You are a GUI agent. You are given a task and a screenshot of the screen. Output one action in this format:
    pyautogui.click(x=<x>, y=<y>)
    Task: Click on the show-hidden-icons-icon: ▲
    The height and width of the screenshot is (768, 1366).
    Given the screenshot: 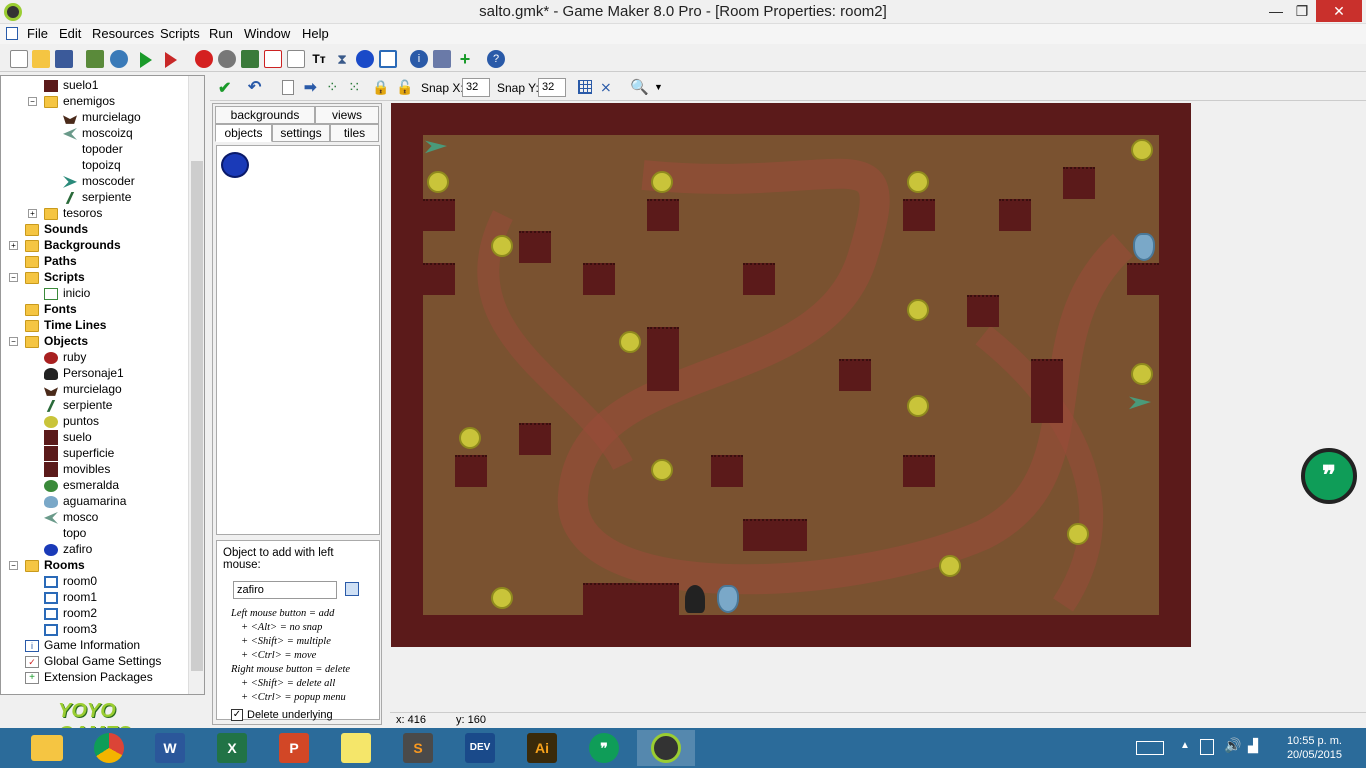 What is the action you would take?
    pyautogui.click(x=1185, y=745)
    